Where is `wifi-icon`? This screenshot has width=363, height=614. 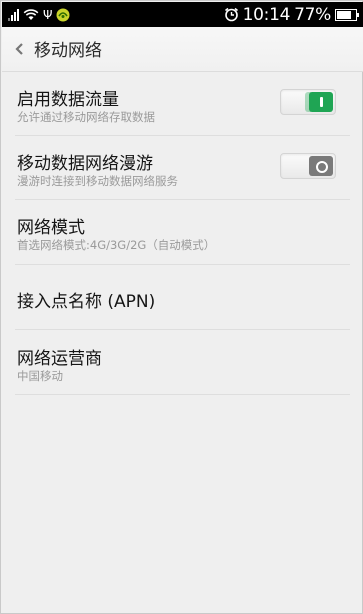
wifi-icon is located at coordinates (31, 14).